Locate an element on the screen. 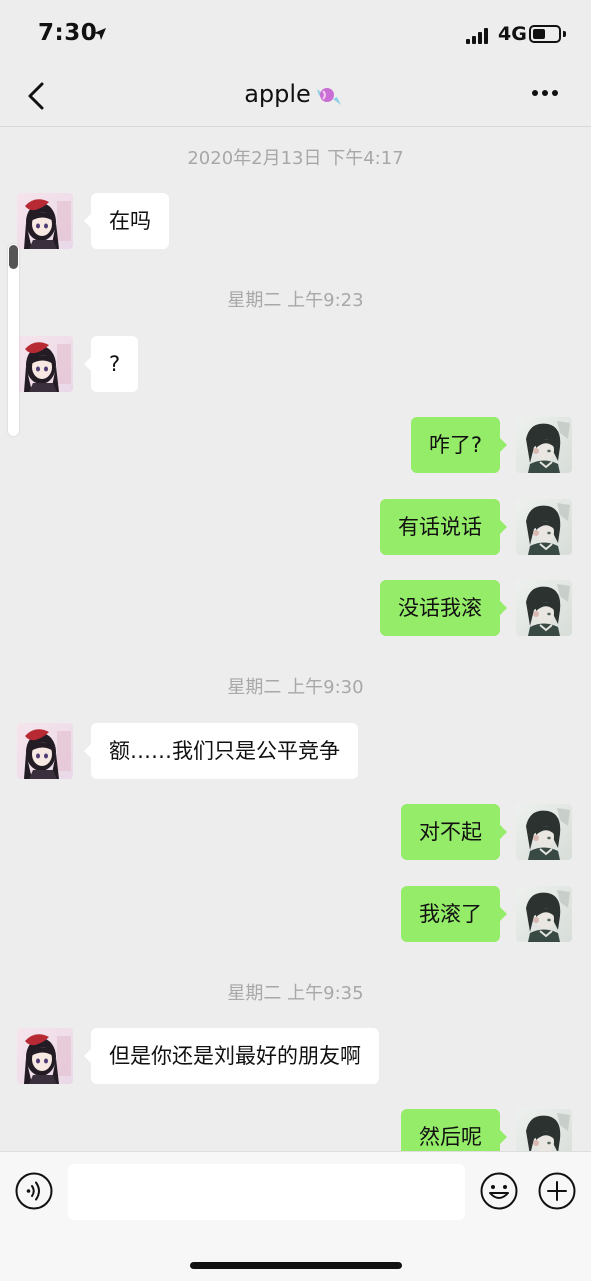 The width and height of the screenshot is (591, 1281). plus-icon is located at coordinates (557, 1191).